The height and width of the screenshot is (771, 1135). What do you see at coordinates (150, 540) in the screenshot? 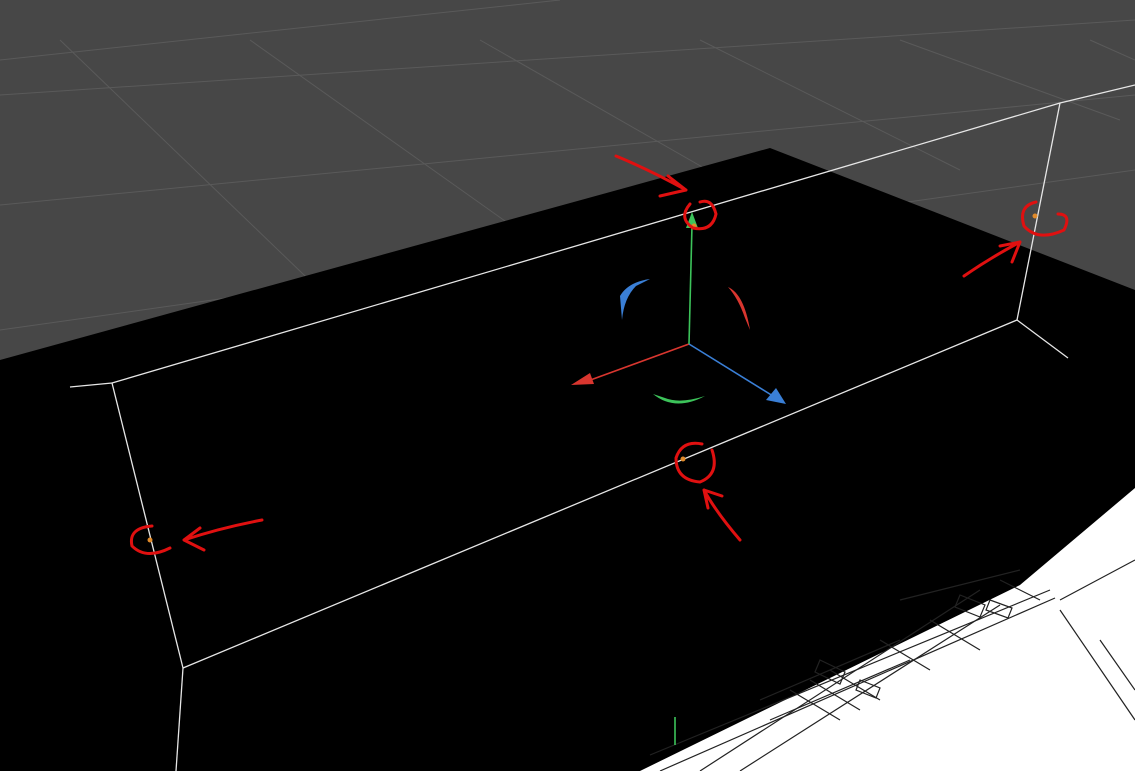
I see `vertex-handle-left` at bounding box center [150, 540].